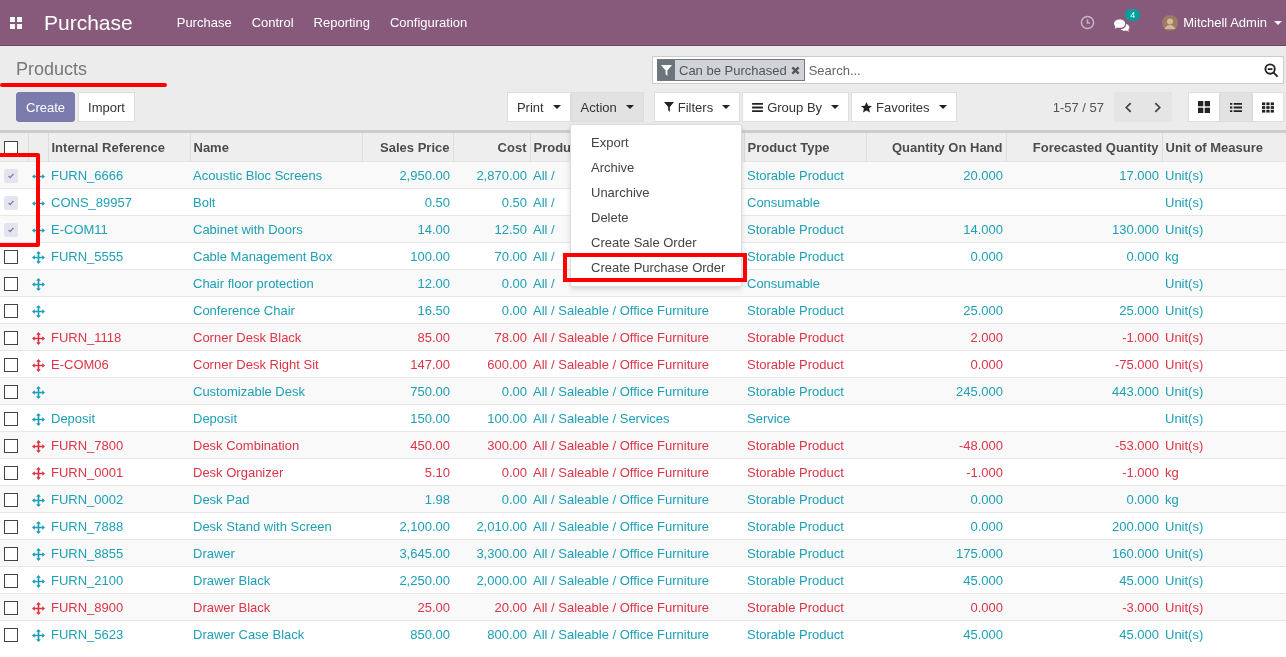 Image resolution: width=1286 pixels, height=657 pixels. Describe the element at coordinates (204, 22) in the screenshot. I see `navbar-menu-item: Purchase` at that location.